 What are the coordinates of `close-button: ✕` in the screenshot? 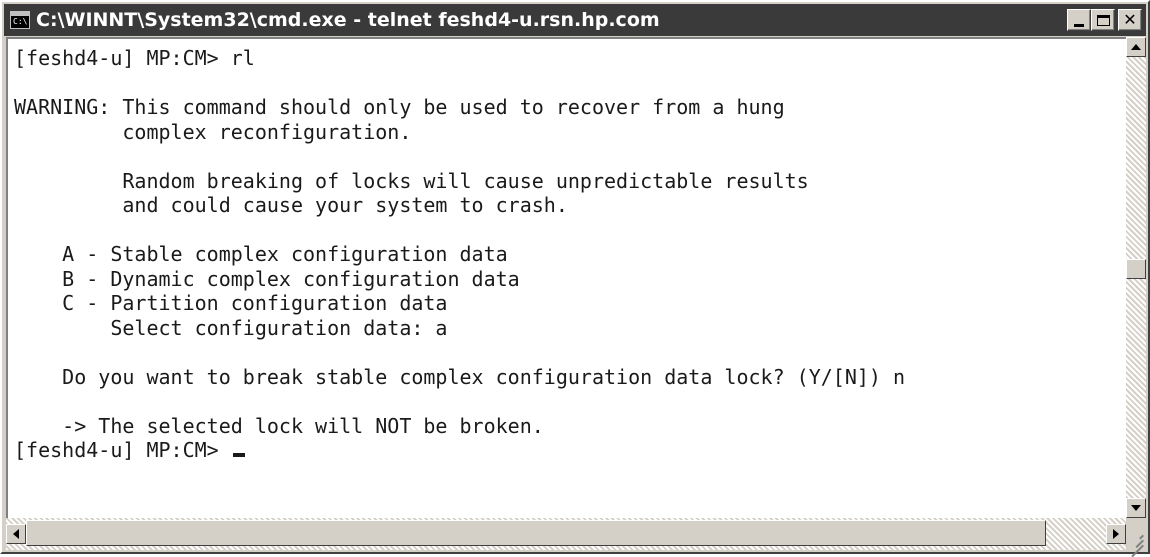 It's located at (1130, 20).